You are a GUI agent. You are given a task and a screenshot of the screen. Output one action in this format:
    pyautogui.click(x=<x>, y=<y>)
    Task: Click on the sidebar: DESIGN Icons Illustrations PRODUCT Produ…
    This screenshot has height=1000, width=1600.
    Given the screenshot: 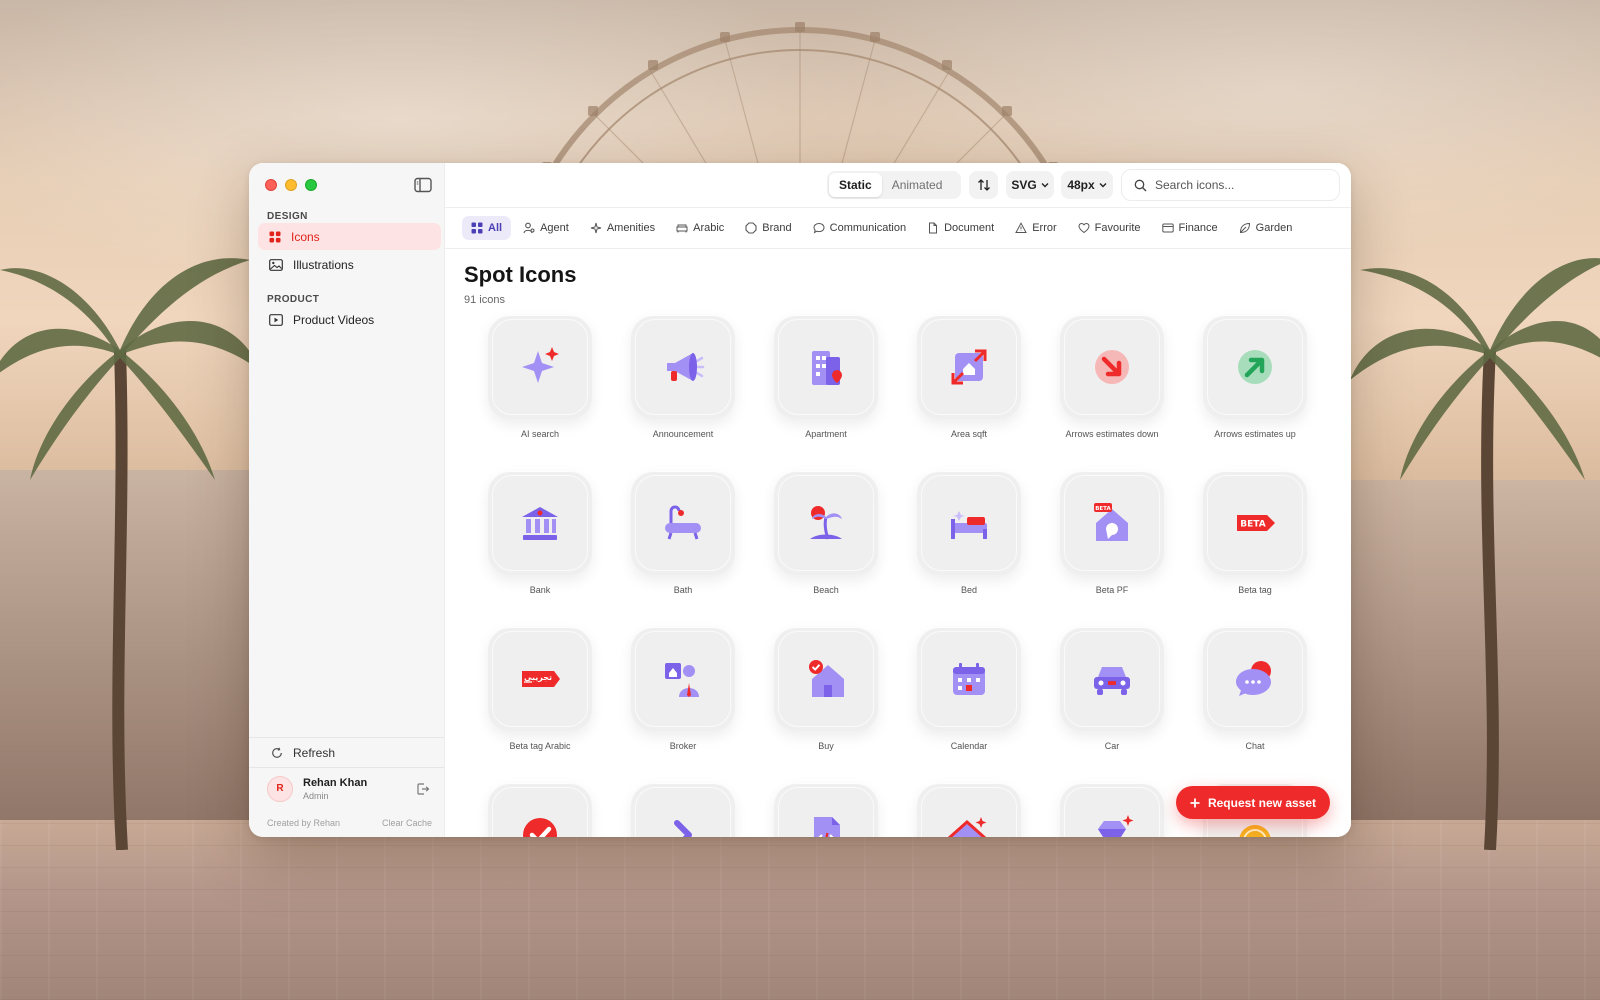 What is the action you would take?
    pyautogui.click(x=347, y=500)
    